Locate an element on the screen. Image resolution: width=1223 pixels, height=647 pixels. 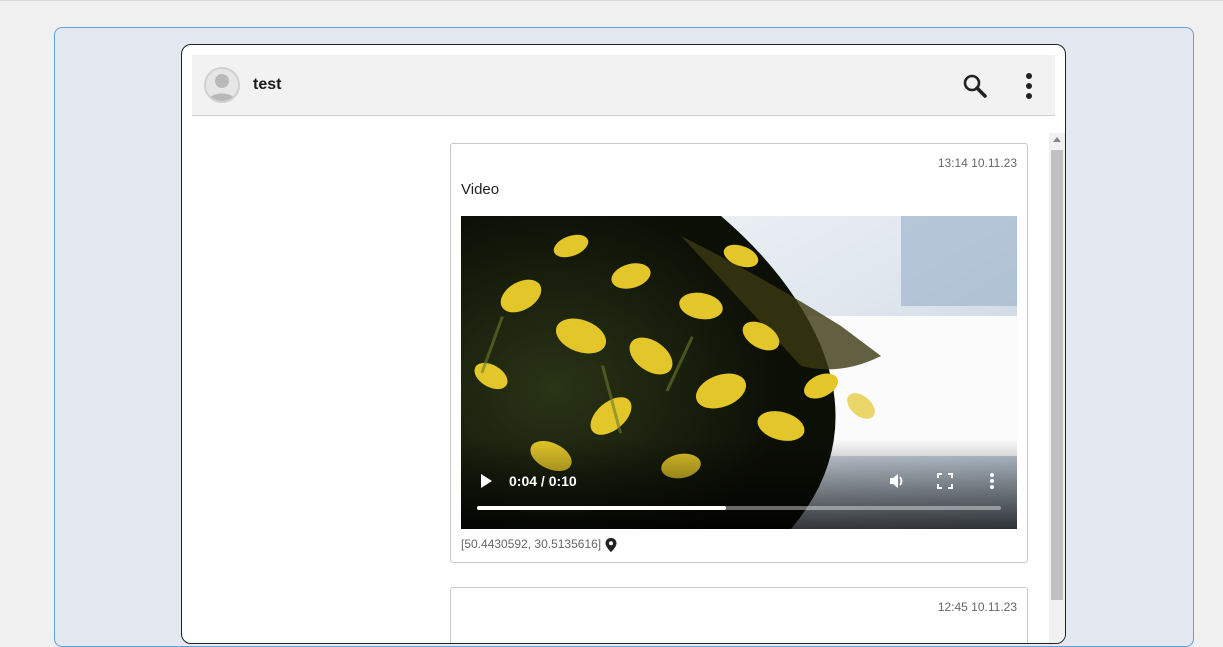
scrollbar is located at coordinates (1057, 388).